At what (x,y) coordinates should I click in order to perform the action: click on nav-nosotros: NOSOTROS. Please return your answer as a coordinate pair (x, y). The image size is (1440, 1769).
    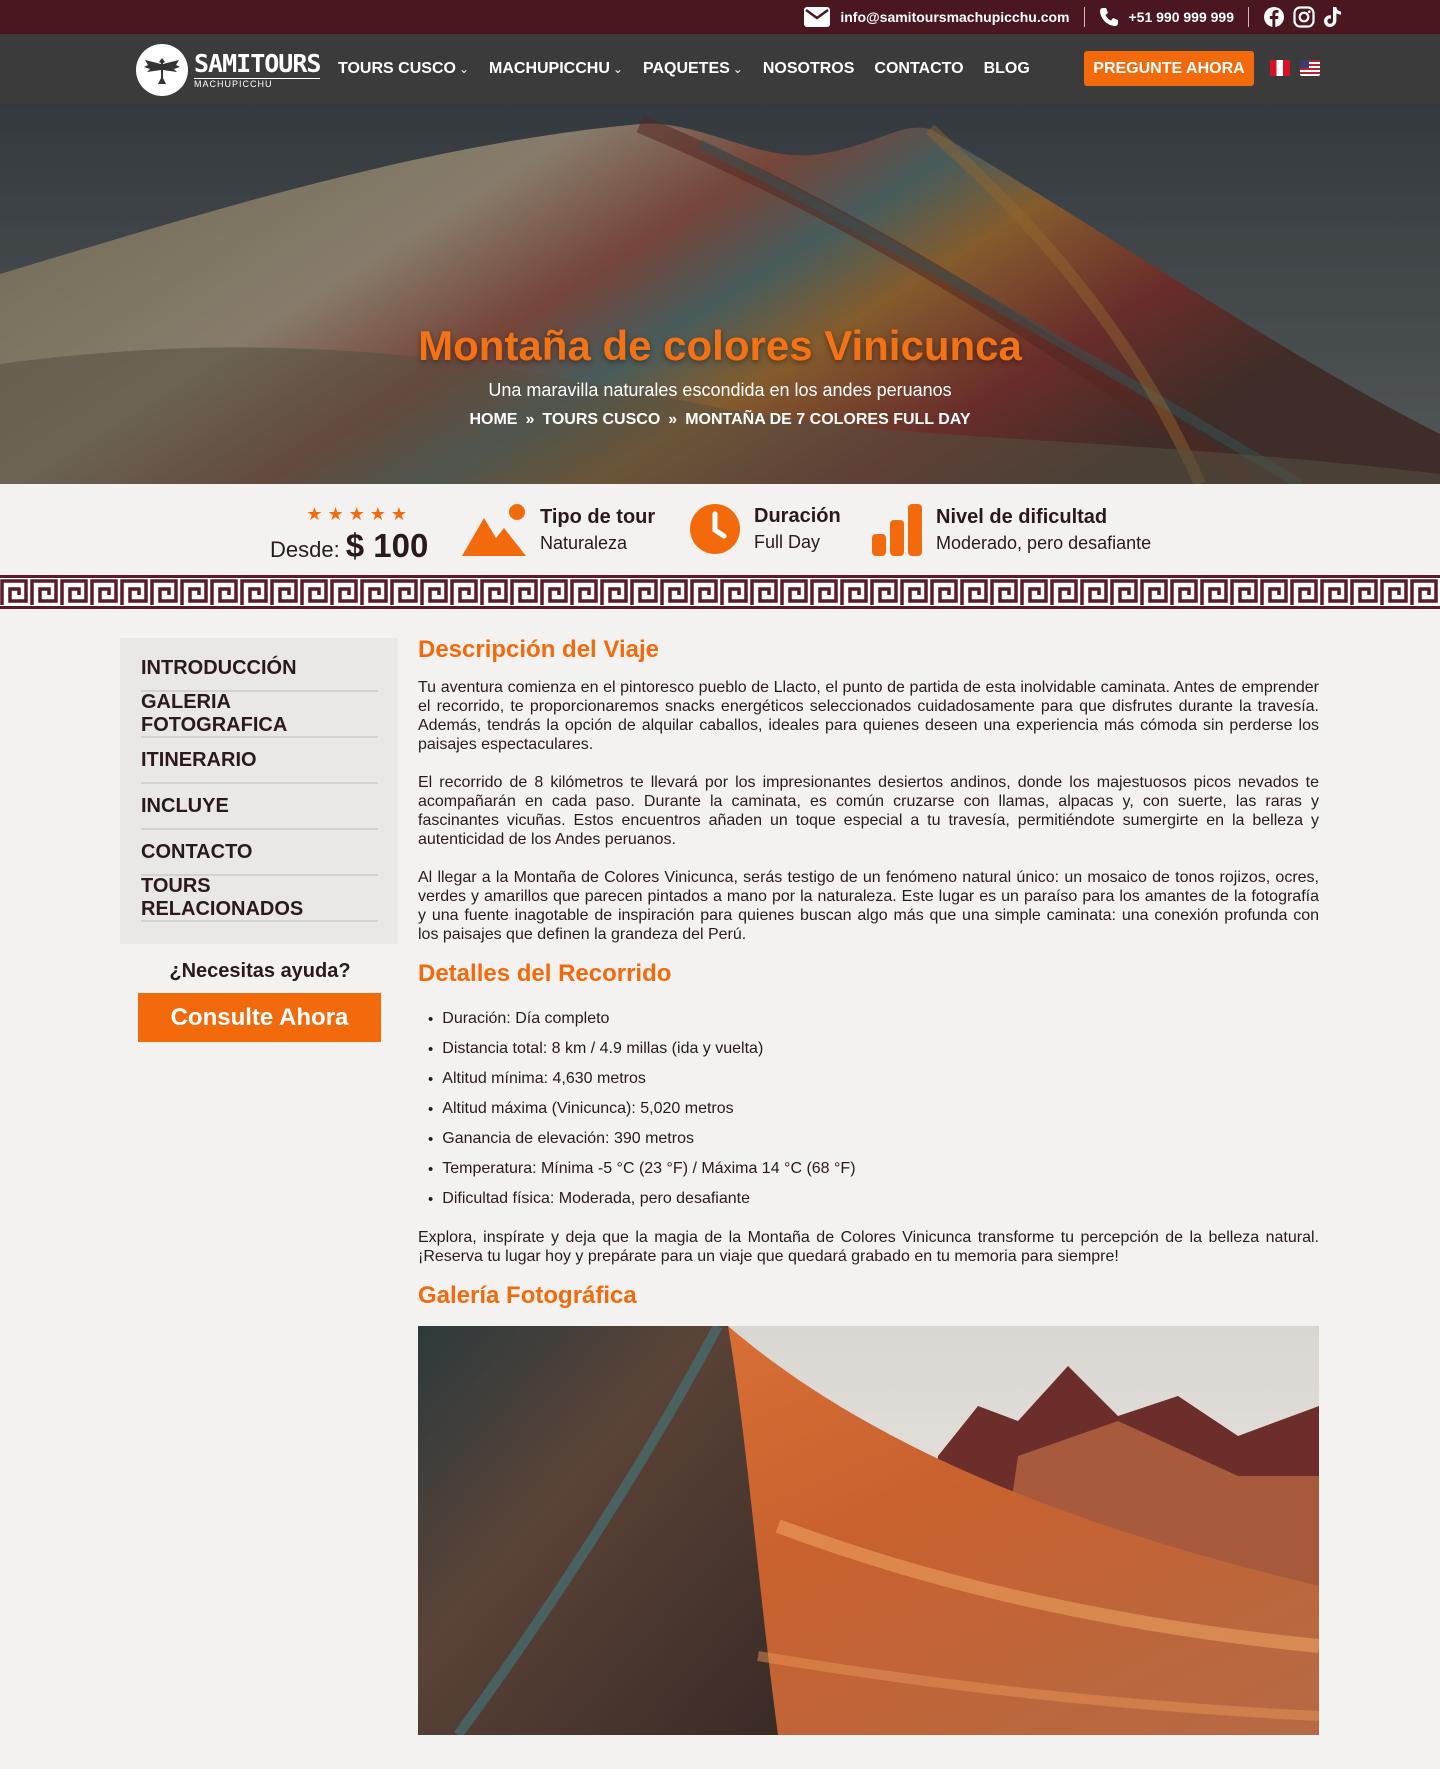
    Looking at the image, I should click on (809, 69).